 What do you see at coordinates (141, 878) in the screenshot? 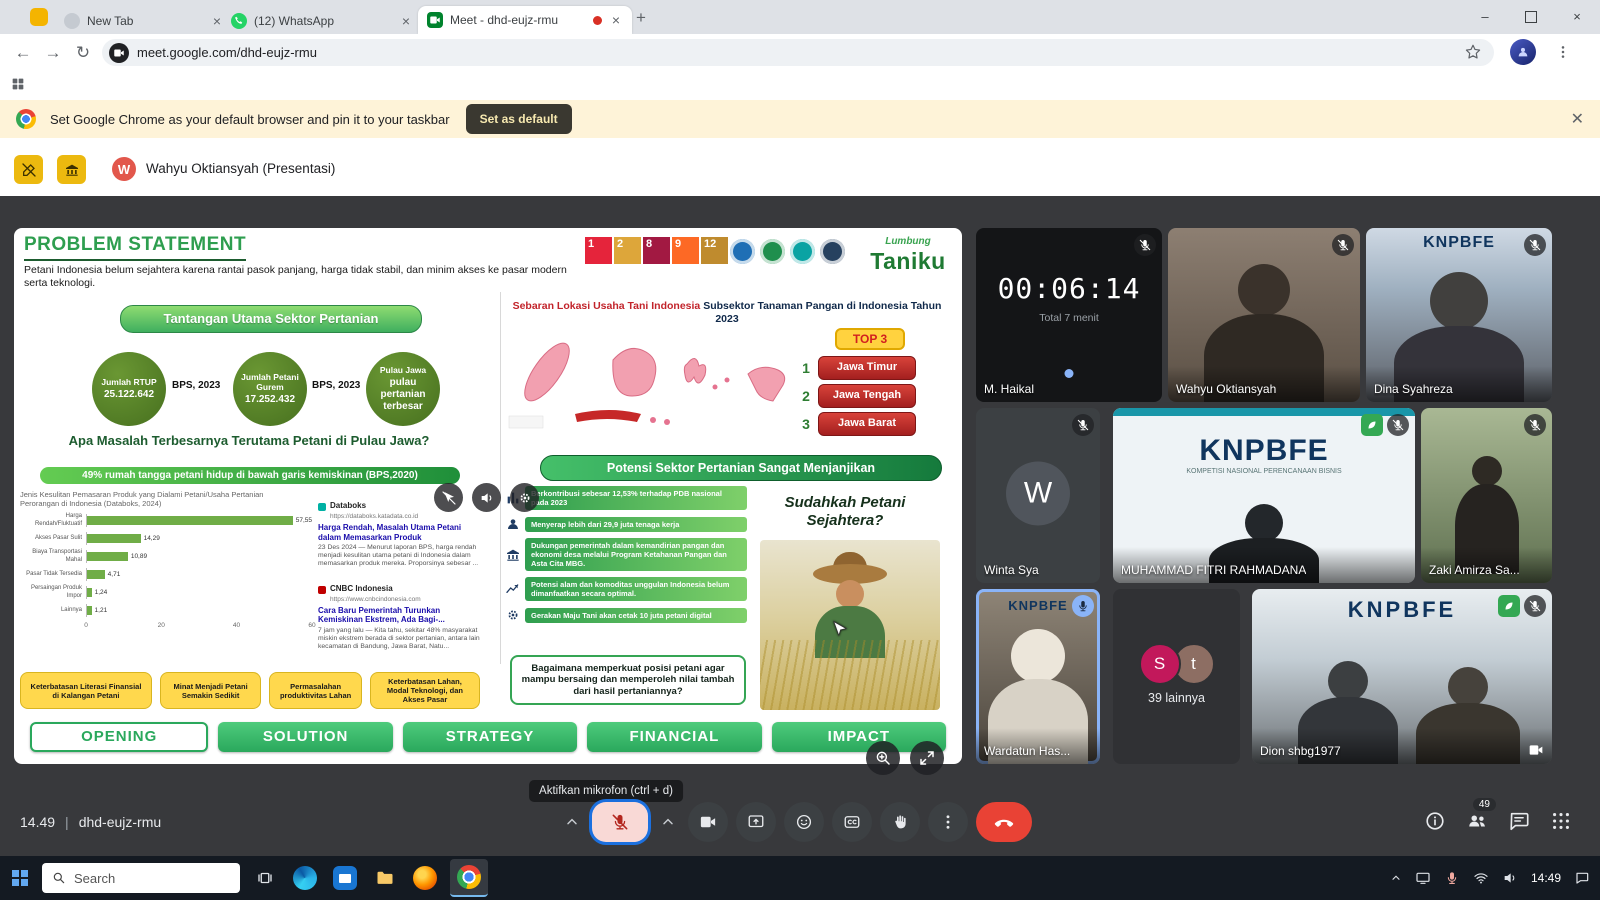
I see `taskbar-search: Search` at bounding box center [141, 878].